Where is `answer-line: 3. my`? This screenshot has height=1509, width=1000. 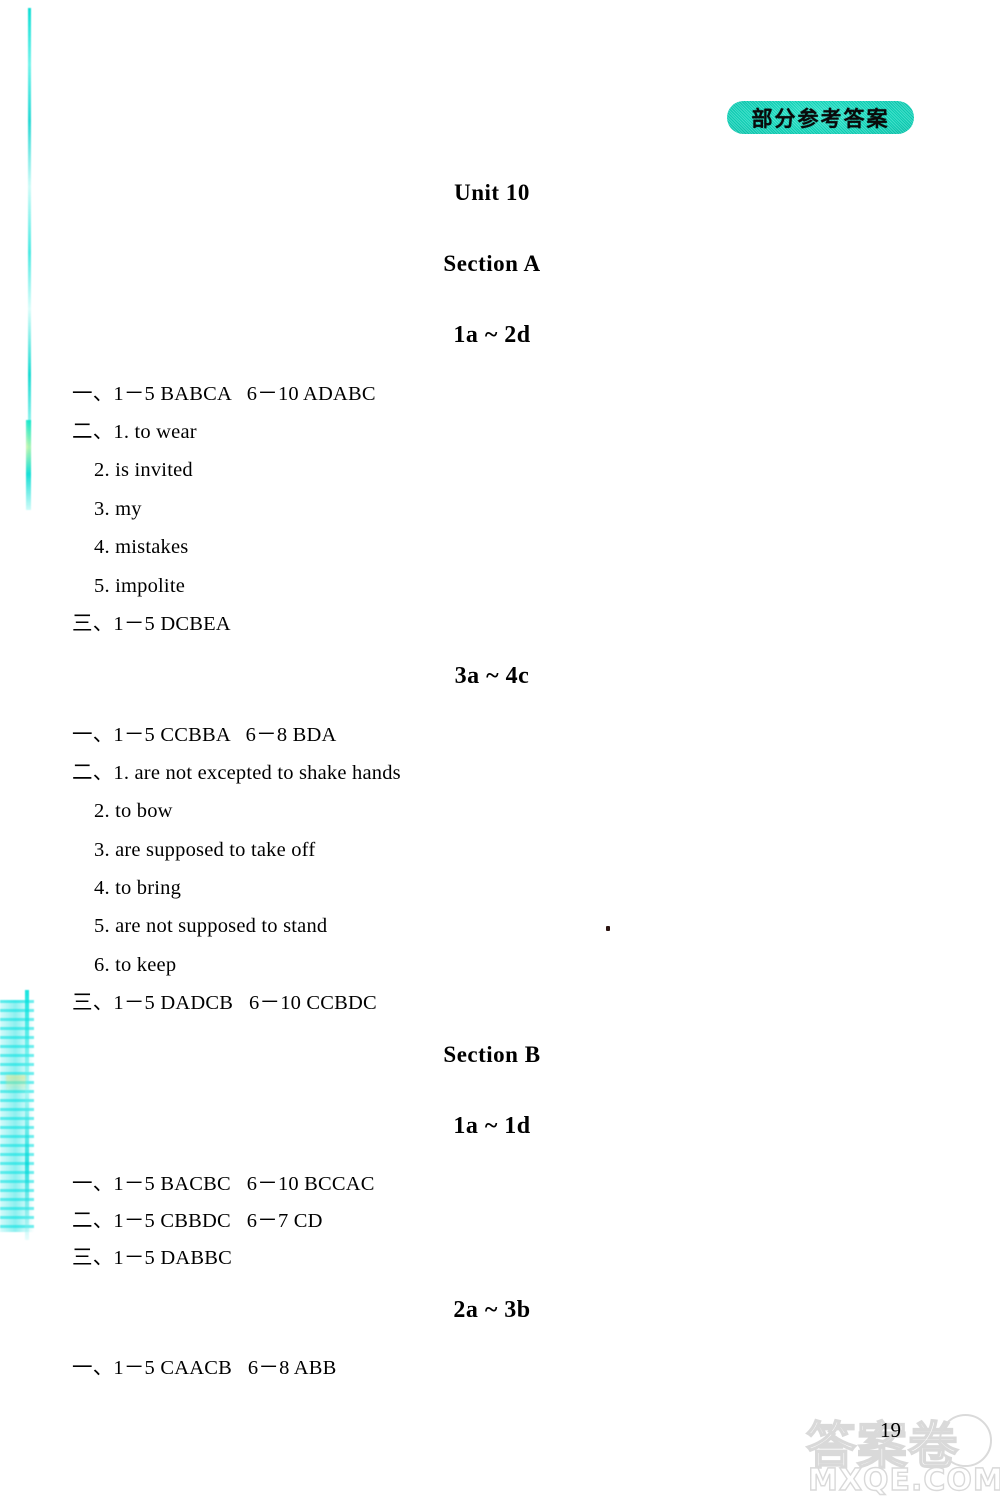
answer-line: 3. my is located at coordinates (118, 509).